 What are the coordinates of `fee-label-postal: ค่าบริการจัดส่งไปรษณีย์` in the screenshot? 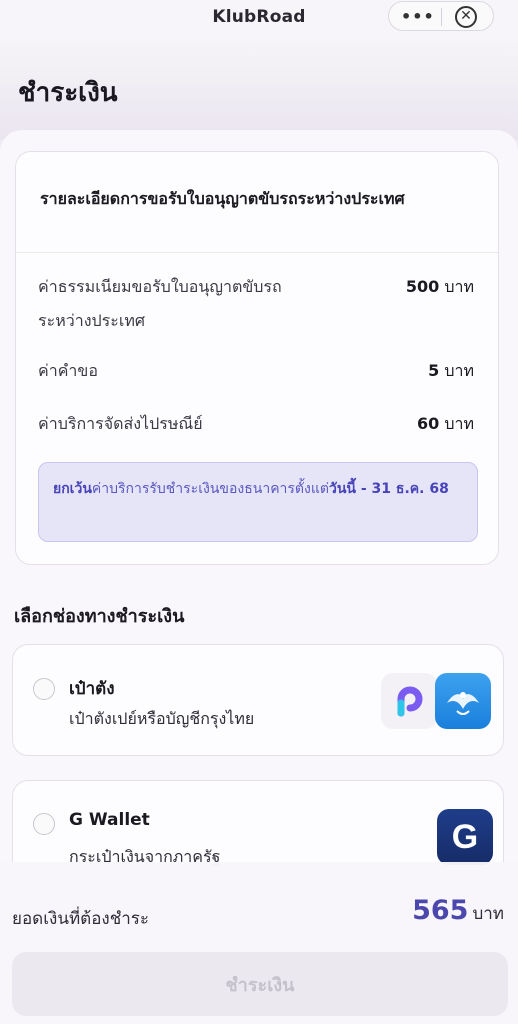 It's located at (120, 423).